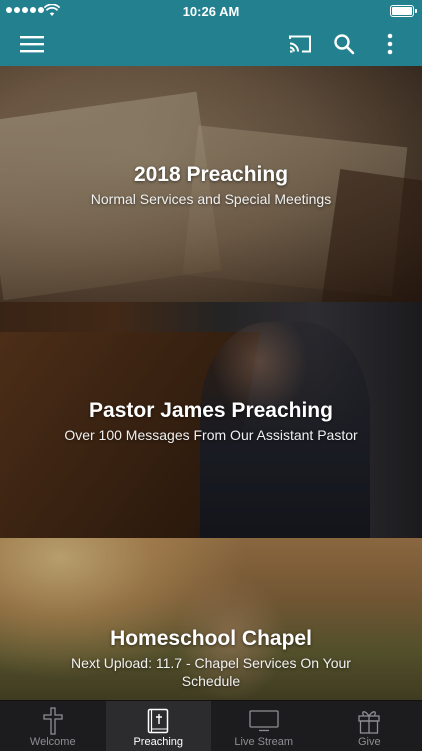 This screenshot has width=422, height=751. Describe the element at coordinates (211, 411) in the screenshot. I see `card-title: Pastor James Preaching` at that location.